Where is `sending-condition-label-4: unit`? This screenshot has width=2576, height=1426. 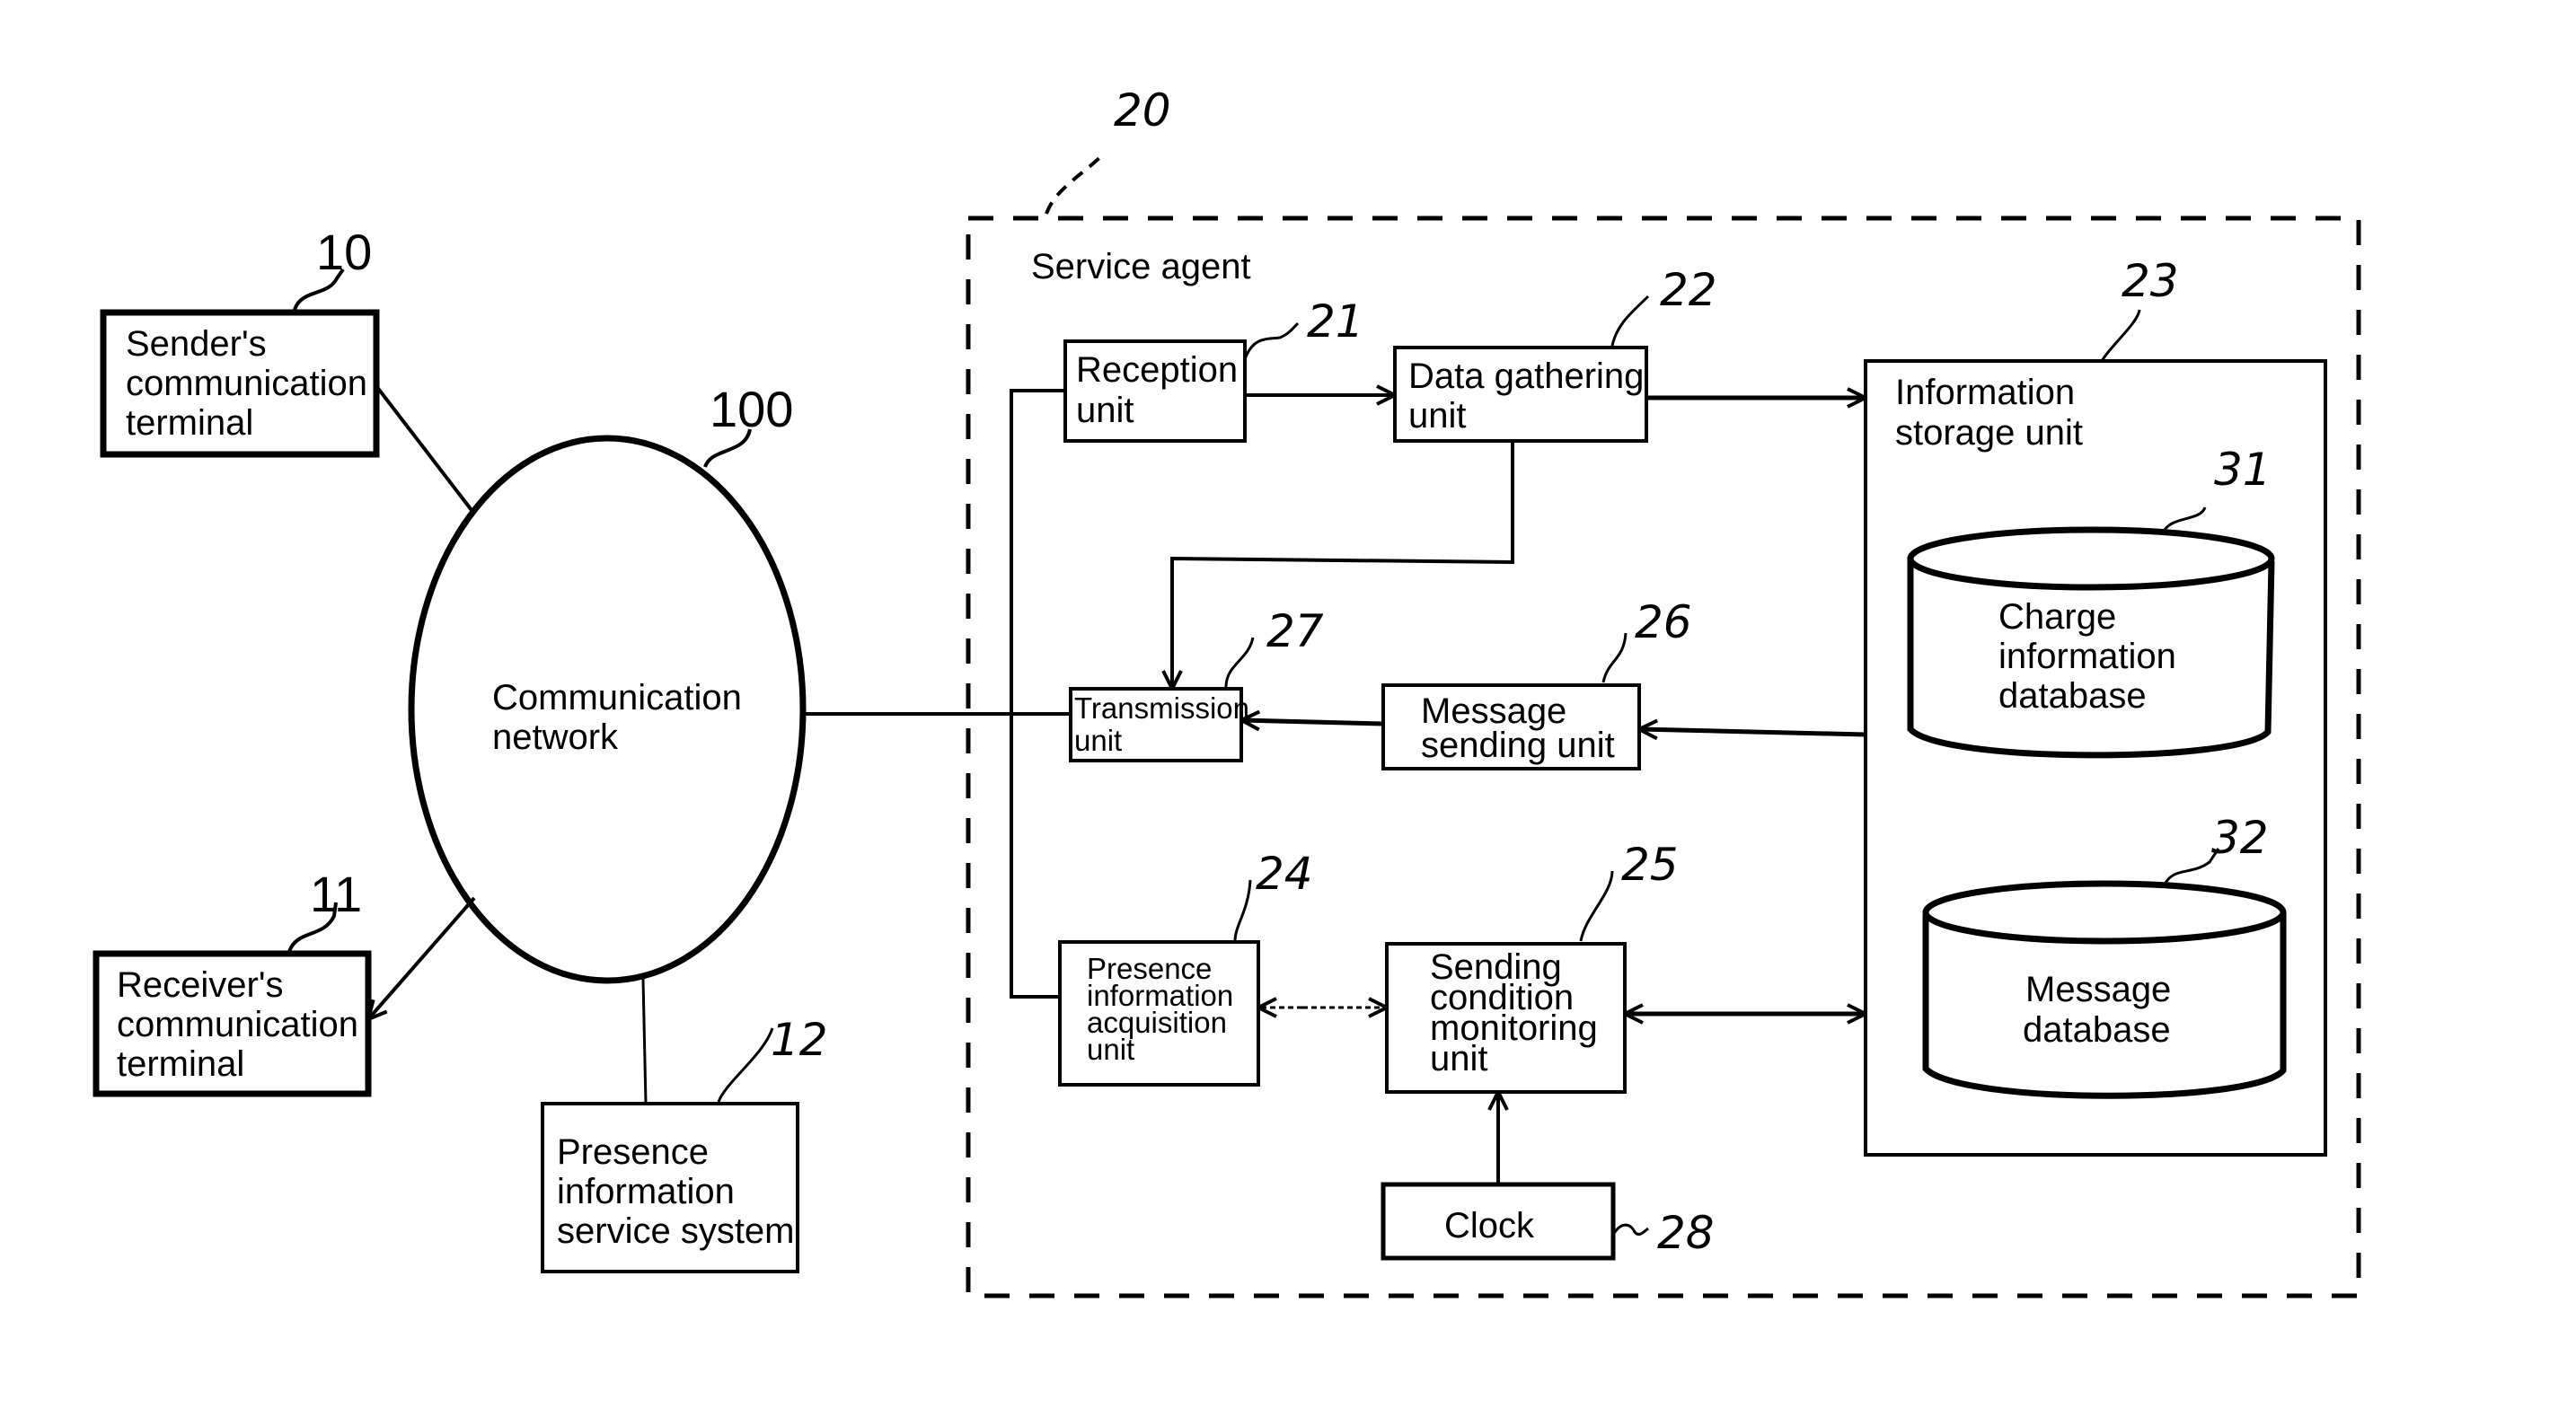 sending-condition-label-4: unit is located at coordinates (1459, 1059).